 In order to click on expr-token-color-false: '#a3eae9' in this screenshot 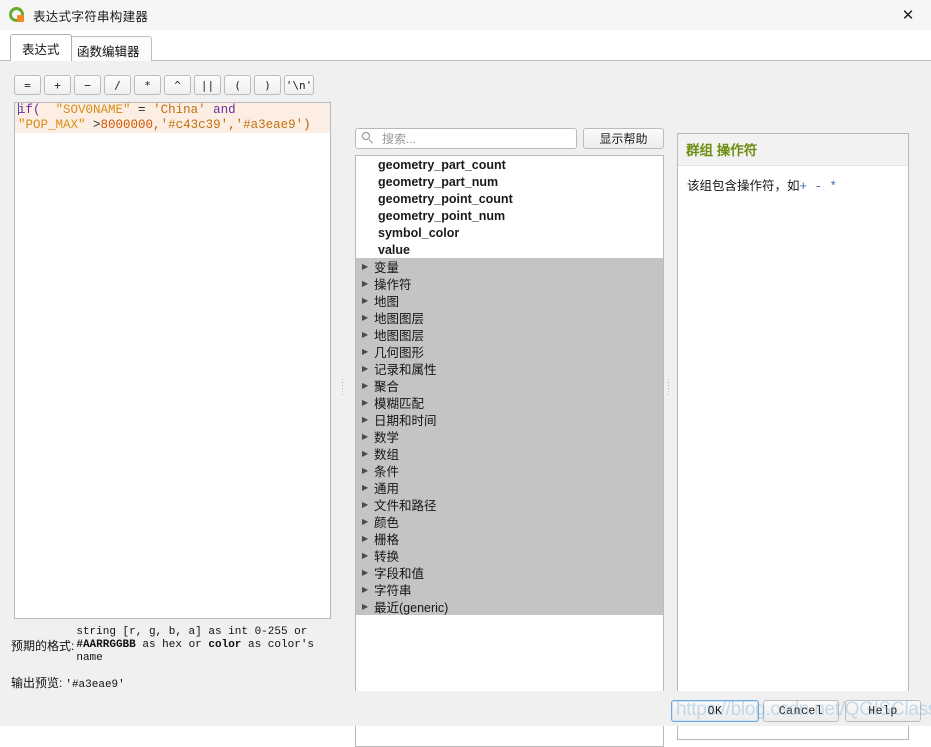, I will do `click(269, 125)`.